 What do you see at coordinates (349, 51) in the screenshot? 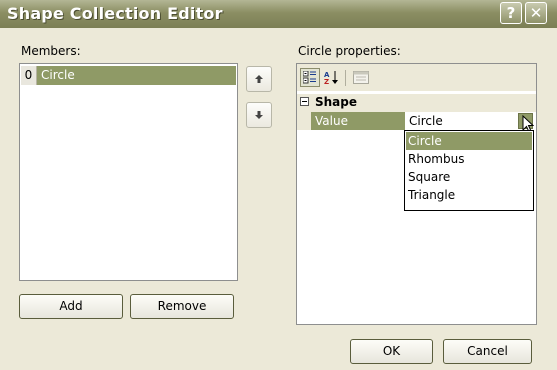
I see `properties-label: Circle properties:` at bounding box center [349, 51].